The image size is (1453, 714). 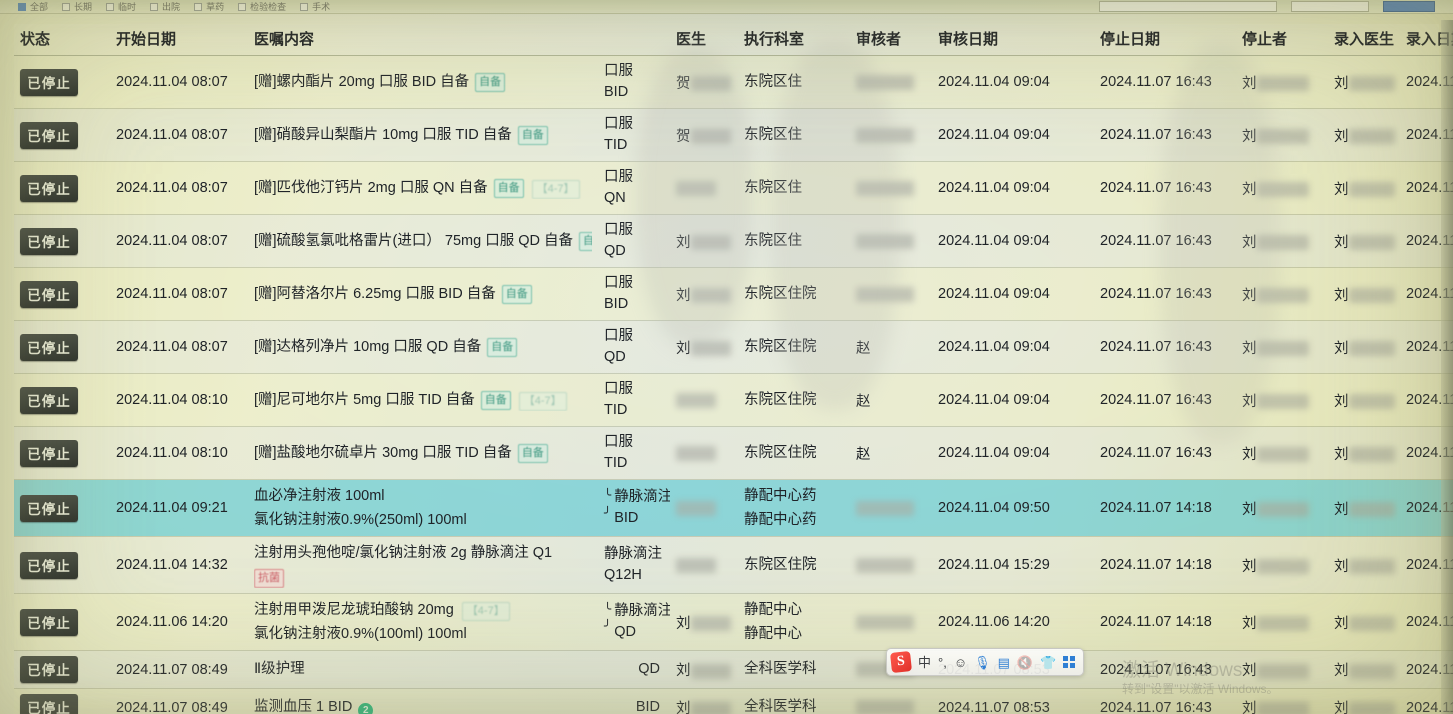 I want to click on col-header-status: 状态, so click(x=62, y=40).